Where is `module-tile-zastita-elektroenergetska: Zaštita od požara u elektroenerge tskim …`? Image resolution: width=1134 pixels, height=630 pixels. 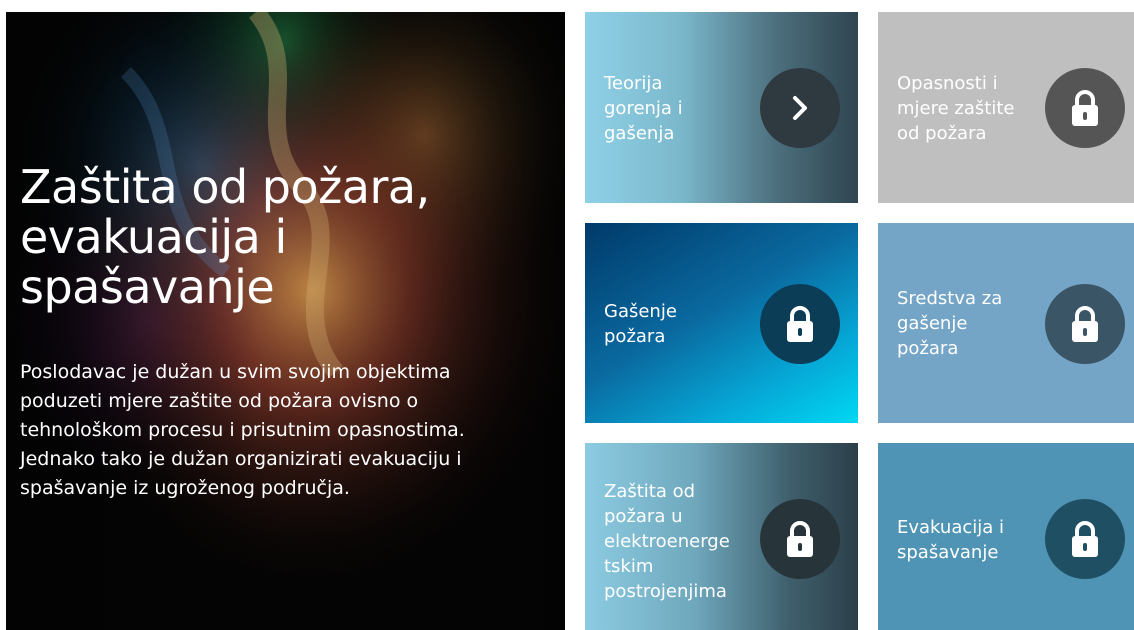 module-tile-zastita-elektroenergetska: Zaštita od požara u elektroenerge tskim … is located at coordinates (721, 536).